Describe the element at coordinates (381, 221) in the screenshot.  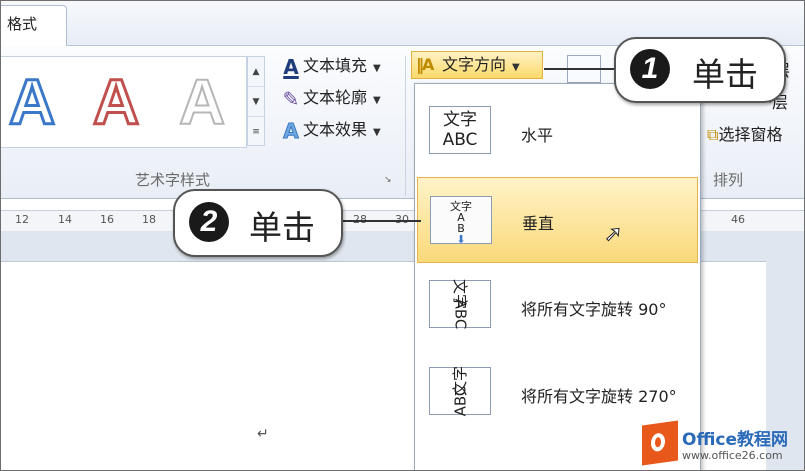
I see `callout-2-line` at that location.